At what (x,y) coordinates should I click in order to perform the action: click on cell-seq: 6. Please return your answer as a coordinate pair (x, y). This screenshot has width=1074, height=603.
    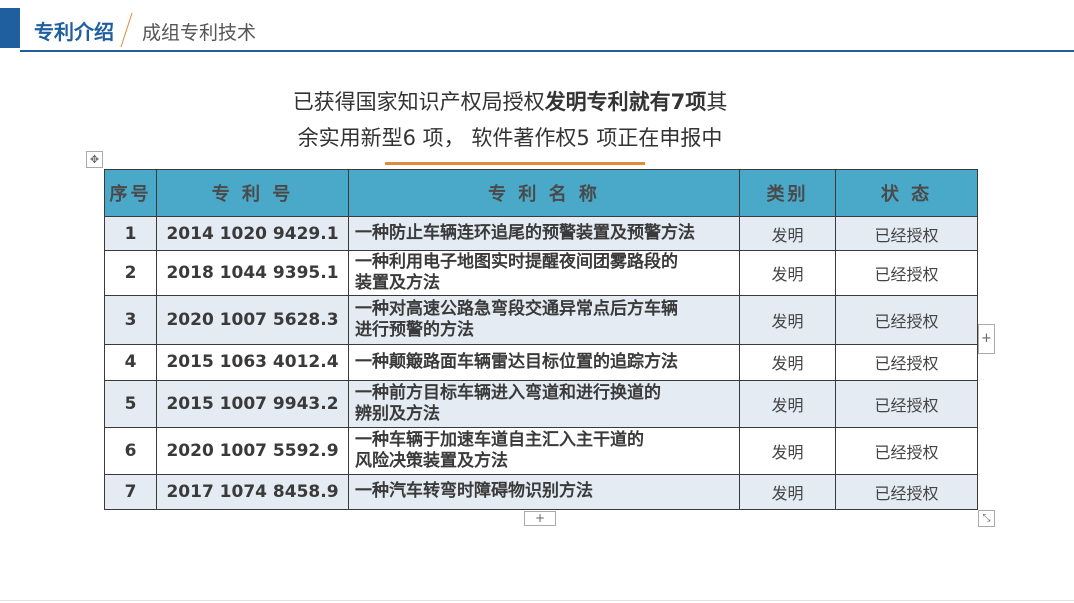
    Looking at the image, I should click on (130, 450).